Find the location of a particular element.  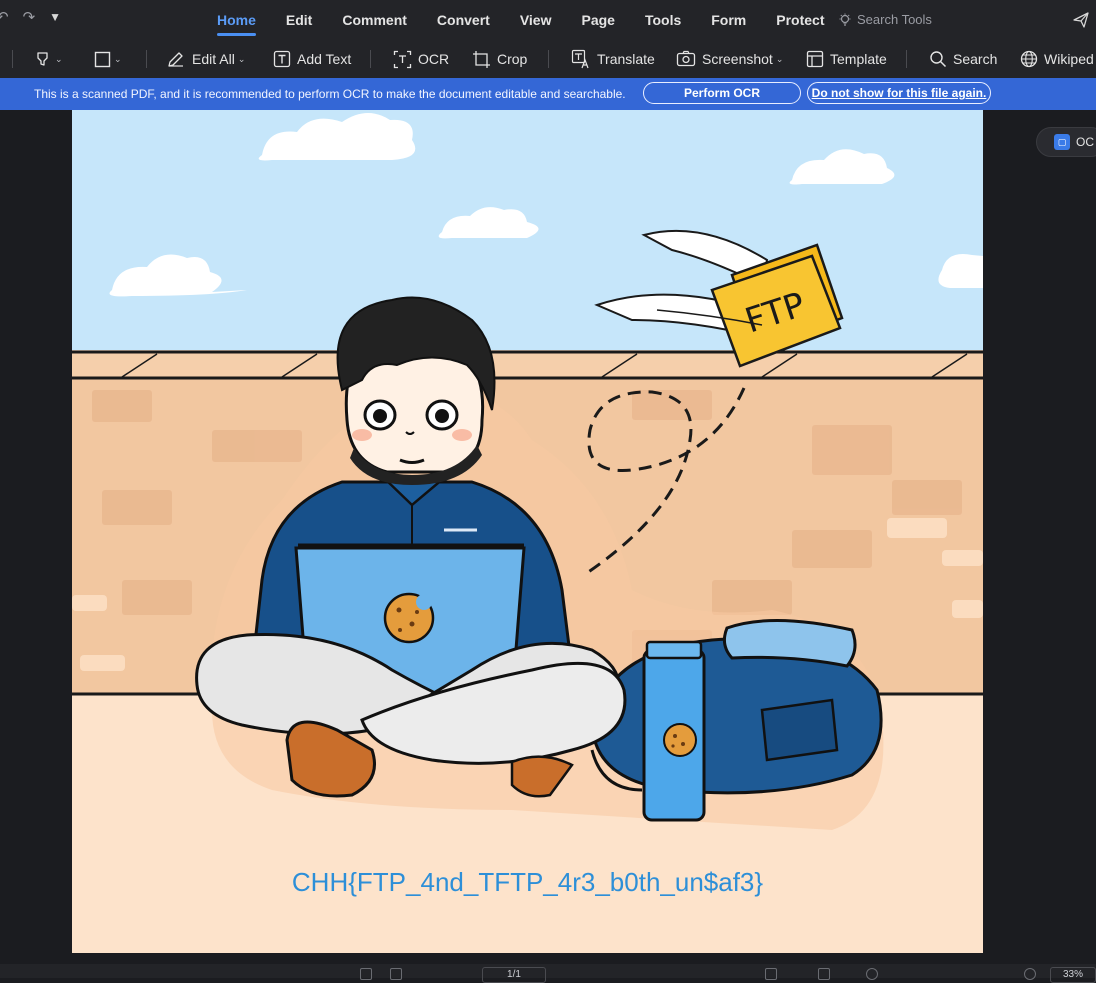

crop-button: Crop is located at coordinates (499, 59).